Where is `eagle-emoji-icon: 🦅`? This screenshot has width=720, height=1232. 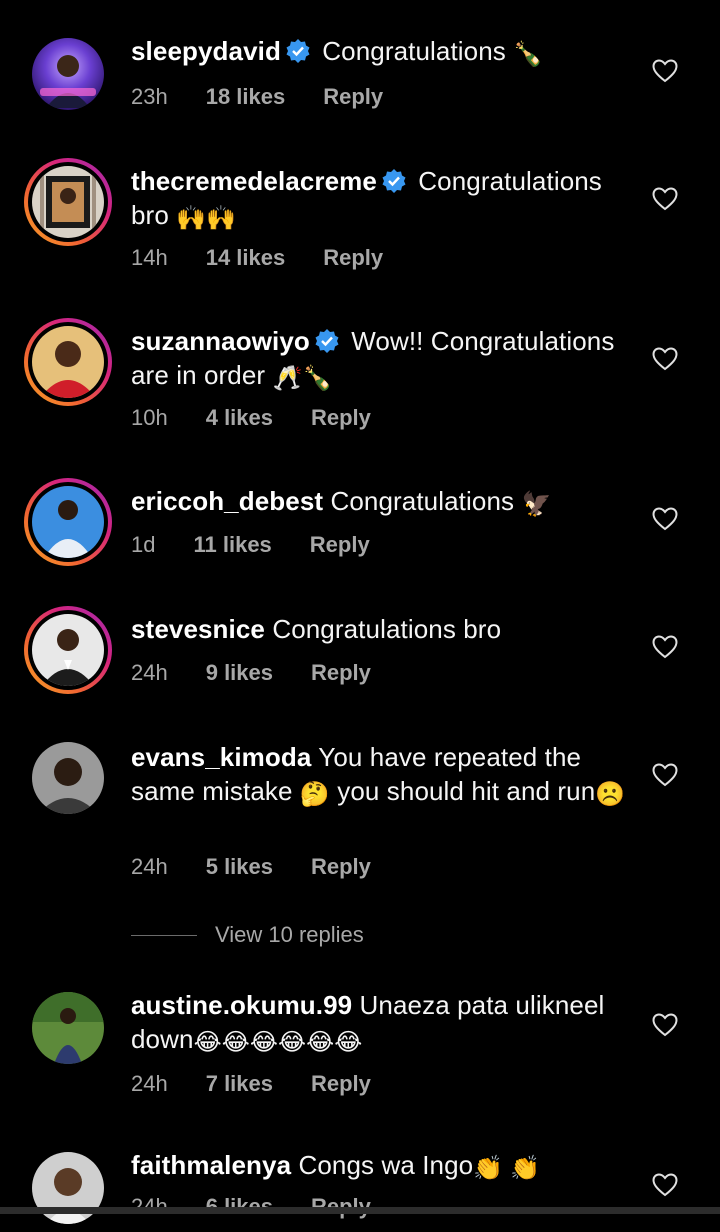 eagle-emoji-icon: 🦅 is located at coordinates (536, 504).